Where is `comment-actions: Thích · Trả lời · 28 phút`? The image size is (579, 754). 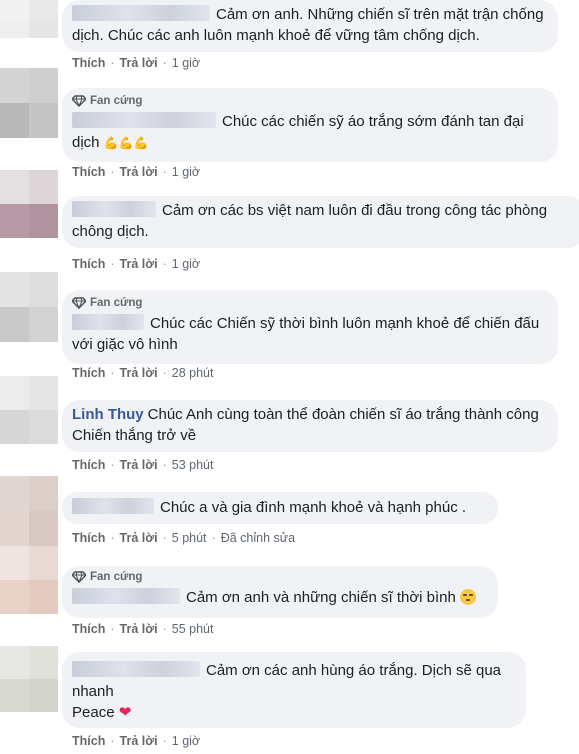
comment-actions: Thích · Trả lời · 28 phút is located at coordinates (142, 373).